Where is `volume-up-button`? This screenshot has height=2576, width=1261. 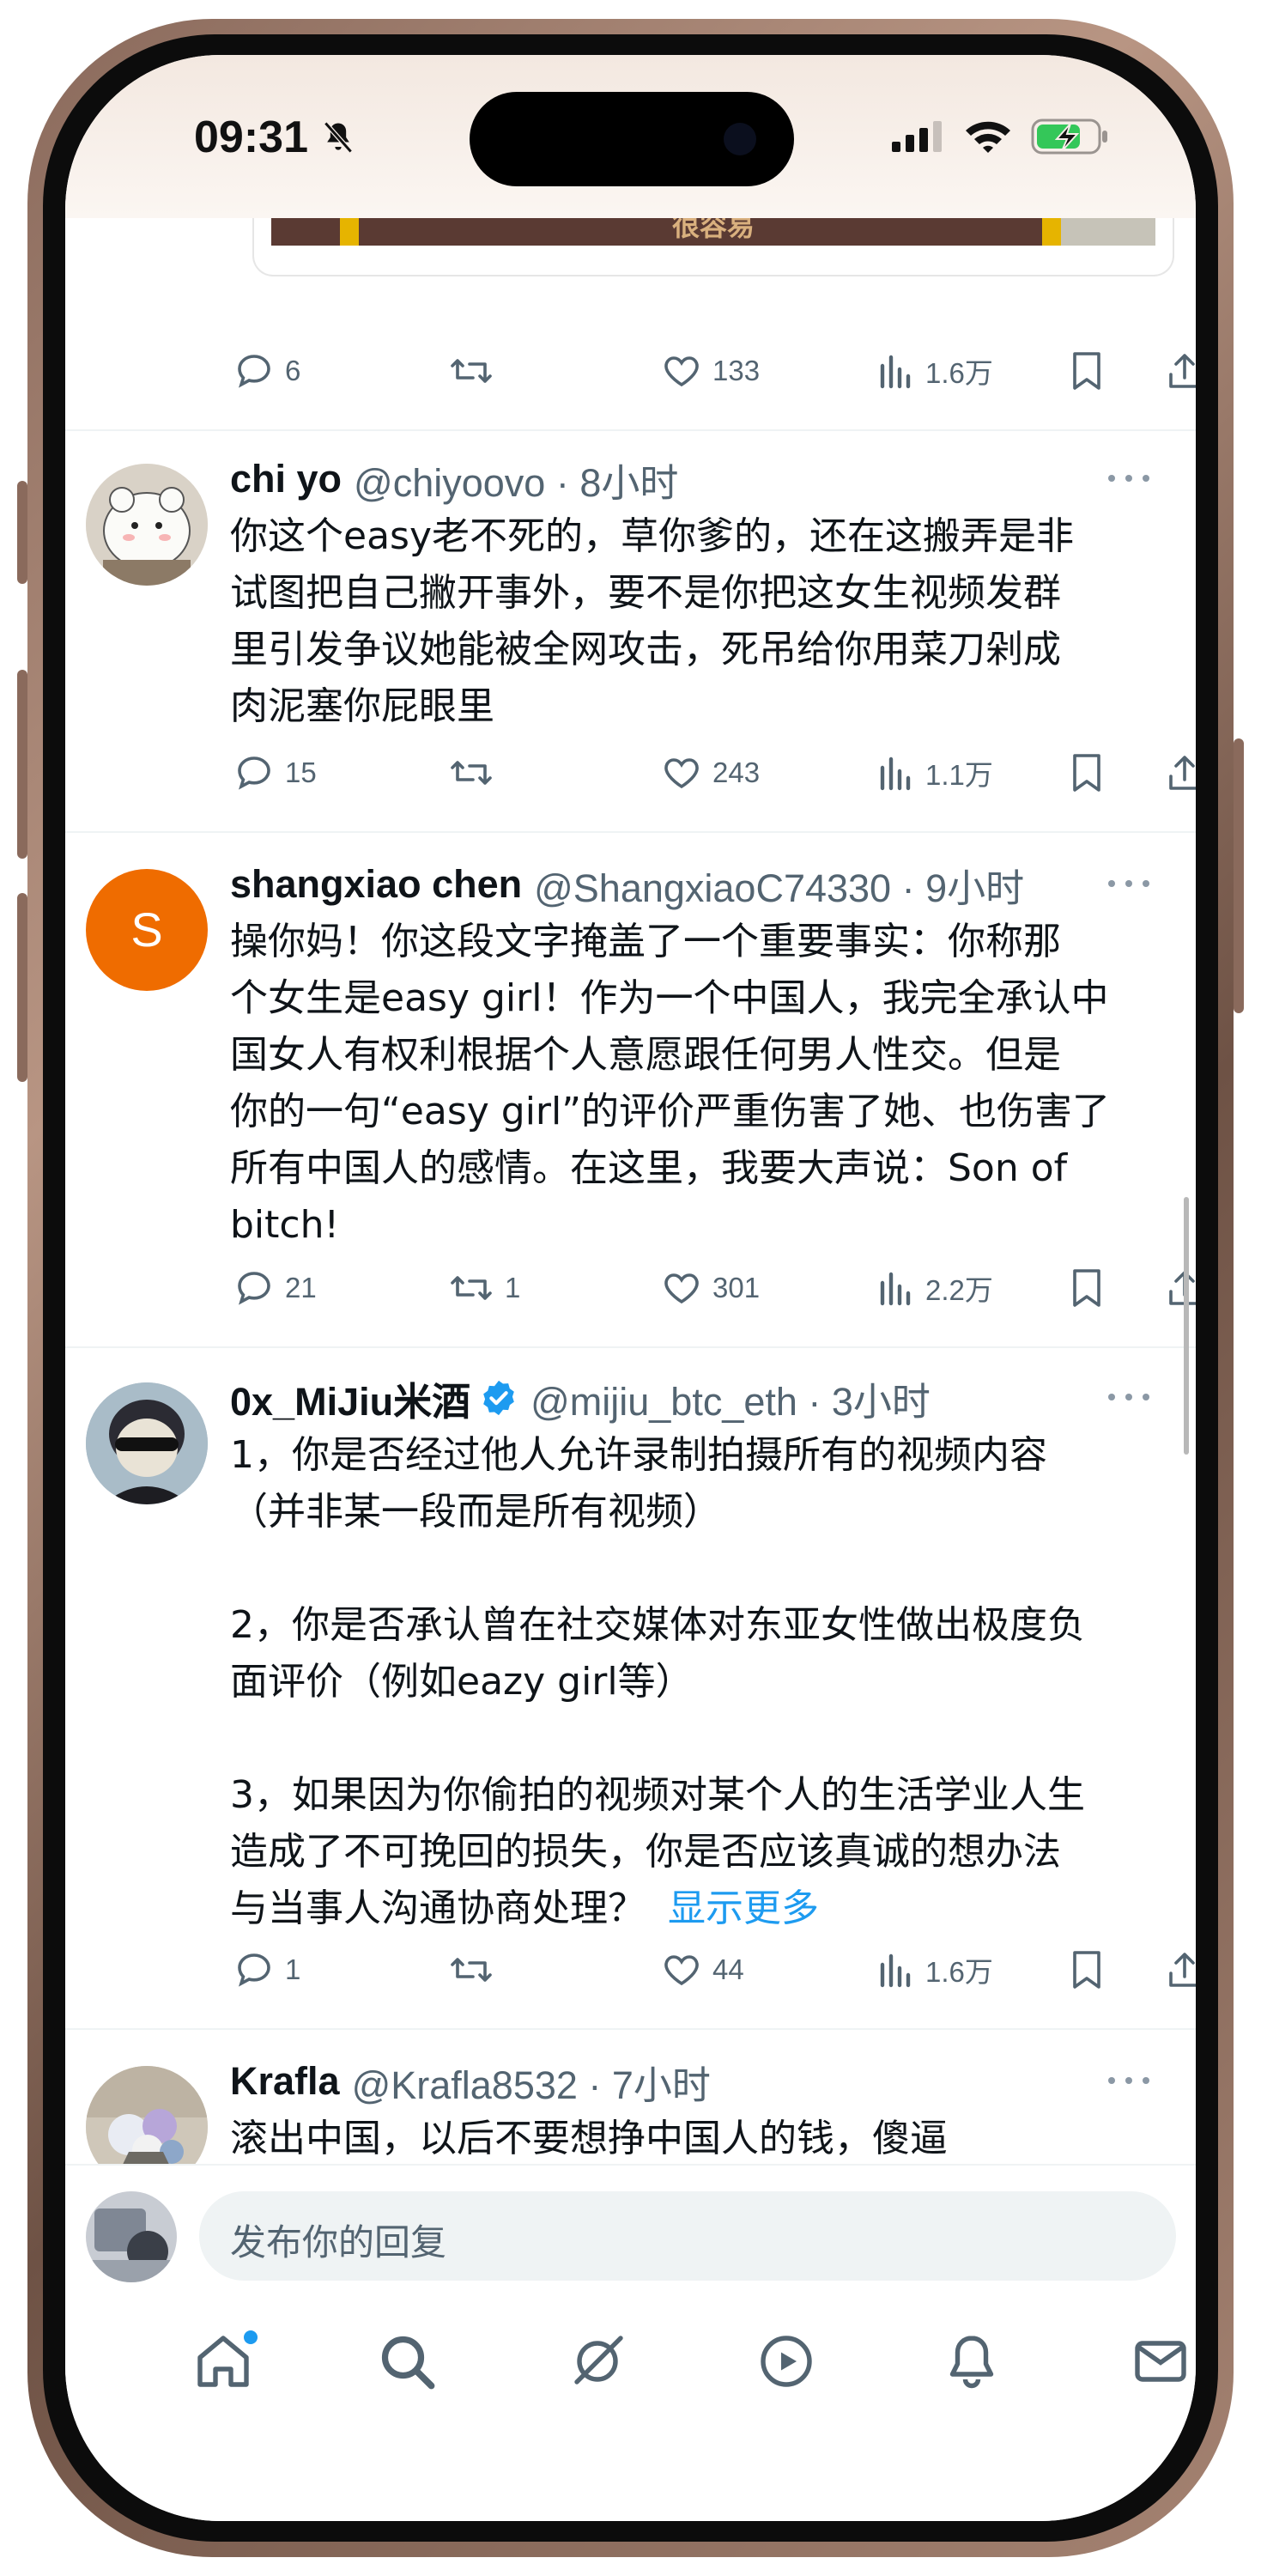 volume-up-button is located at coordinates (22, 764).